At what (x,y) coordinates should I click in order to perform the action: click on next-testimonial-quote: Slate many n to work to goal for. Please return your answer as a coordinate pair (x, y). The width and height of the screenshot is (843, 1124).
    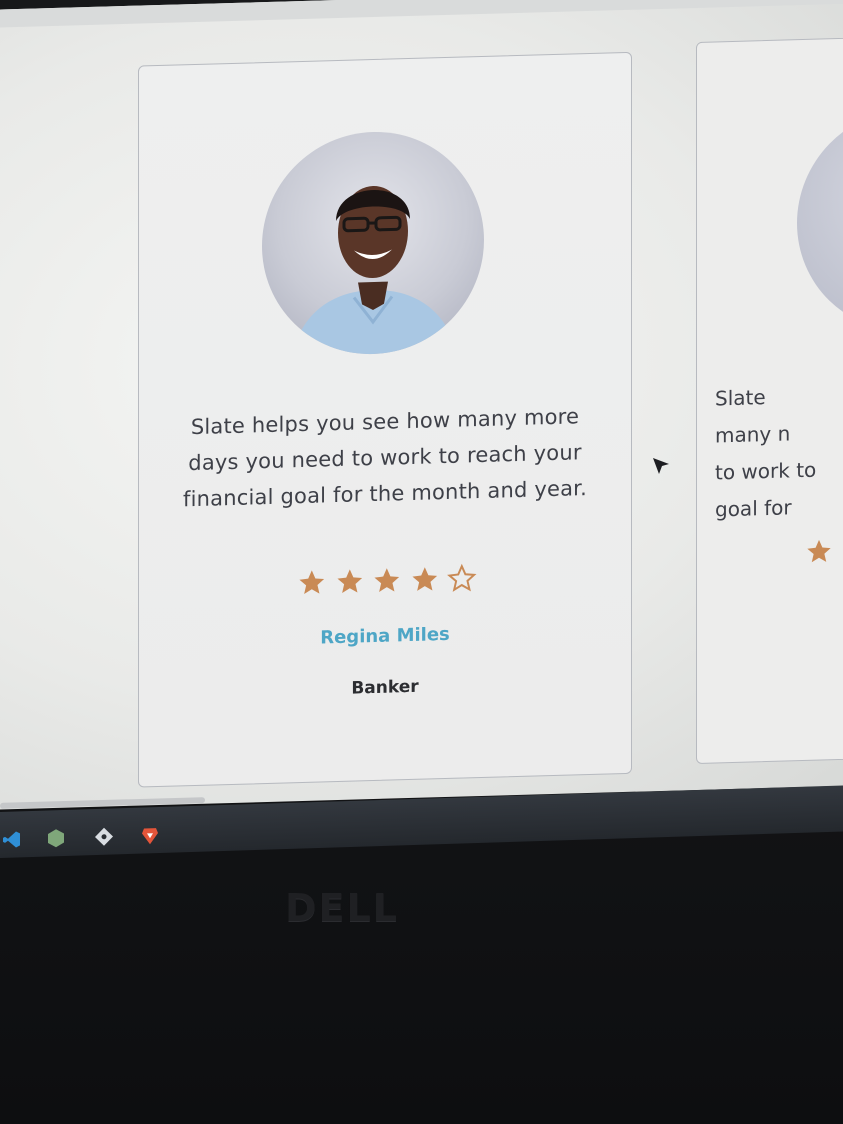
    Looking at the image, I should click on (766, 453).